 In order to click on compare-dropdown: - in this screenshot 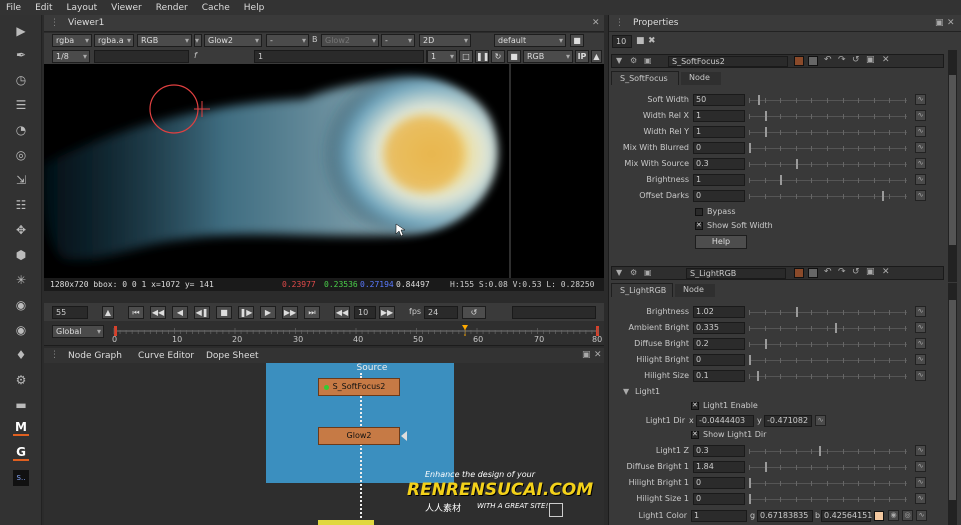, I will do `click(398, 40)`.